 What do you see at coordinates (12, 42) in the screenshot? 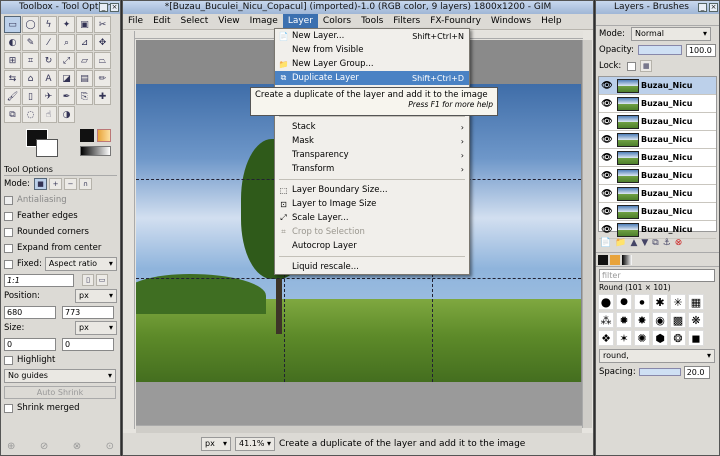
I see `foreground-select-tool-icon: ◐` at bounding box center [12, 42].